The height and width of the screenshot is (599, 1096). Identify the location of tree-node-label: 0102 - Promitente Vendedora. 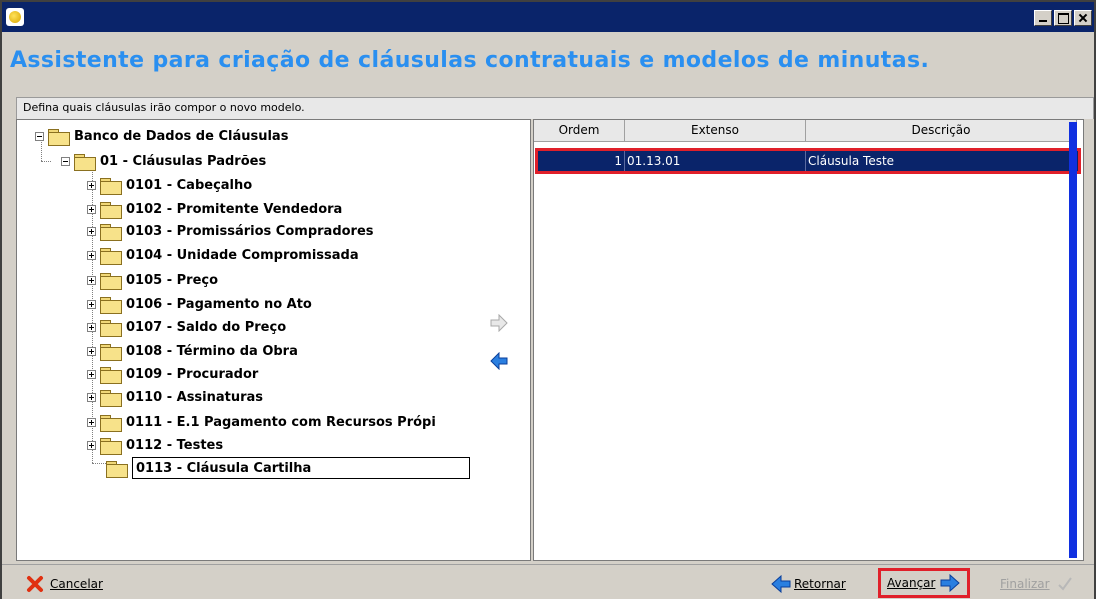
(234, 209).